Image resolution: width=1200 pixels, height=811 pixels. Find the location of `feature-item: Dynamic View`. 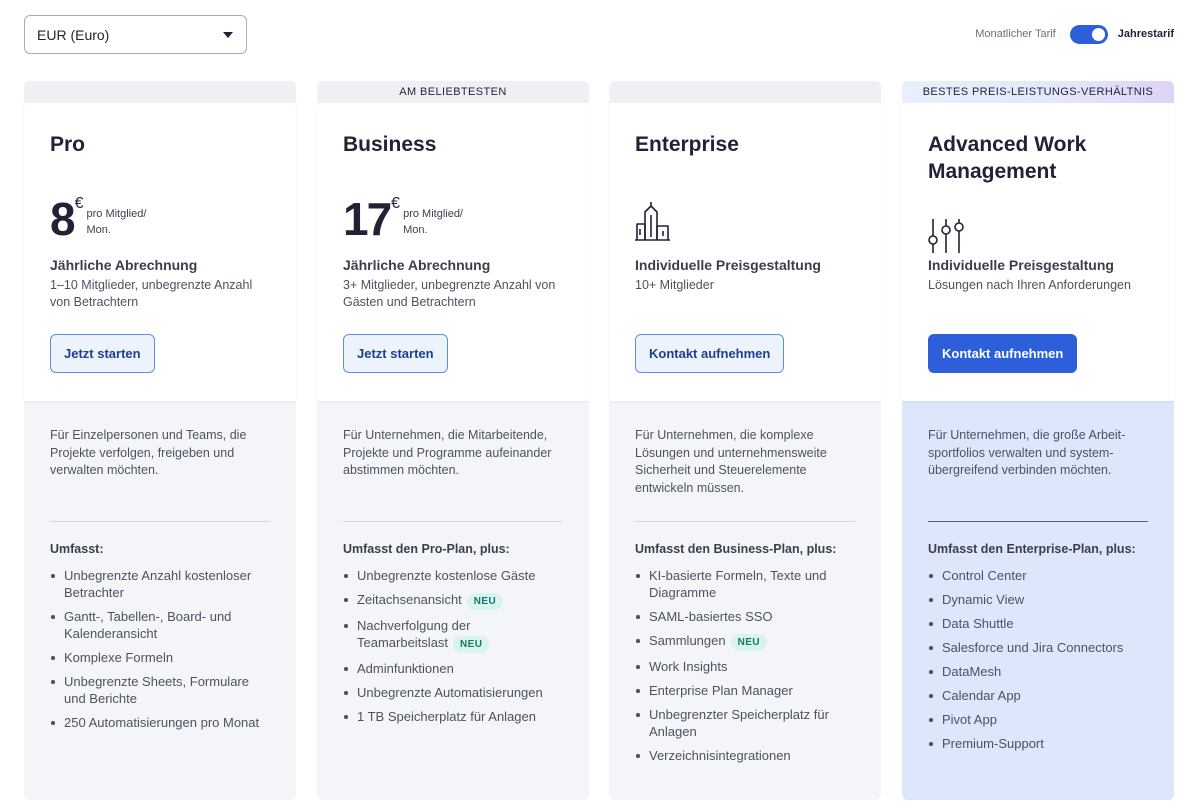

feature-item: Dynamic View is located at coordinates (1038, 599).